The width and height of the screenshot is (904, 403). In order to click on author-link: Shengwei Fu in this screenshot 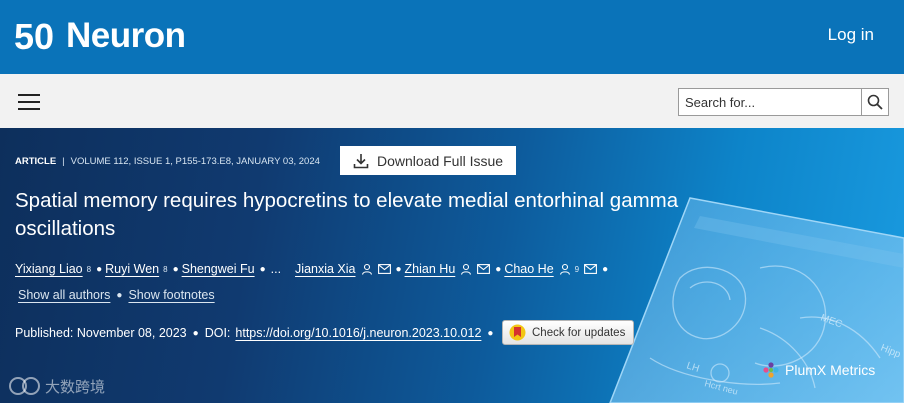, I will do `click(218, 269)`.